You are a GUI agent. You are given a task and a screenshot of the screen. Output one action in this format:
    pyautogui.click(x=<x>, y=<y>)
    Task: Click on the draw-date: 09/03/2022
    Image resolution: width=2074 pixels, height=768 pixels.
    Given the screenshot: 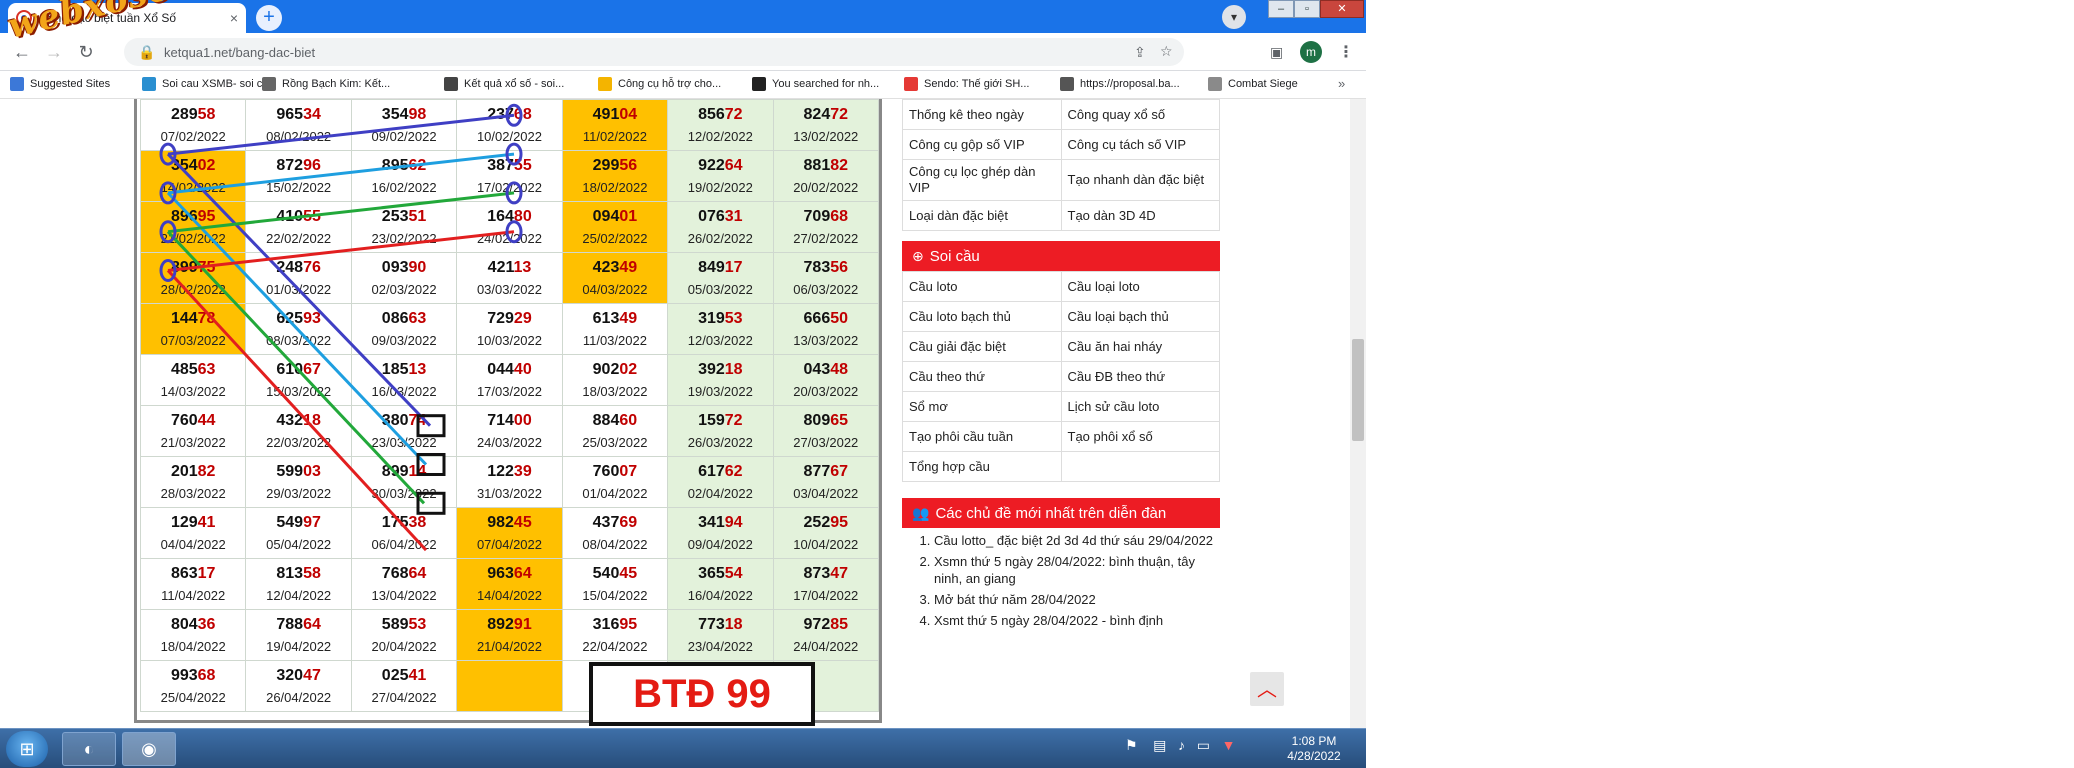 What is the action you would take?
    pyautogui.click(x=404, y=340)
    